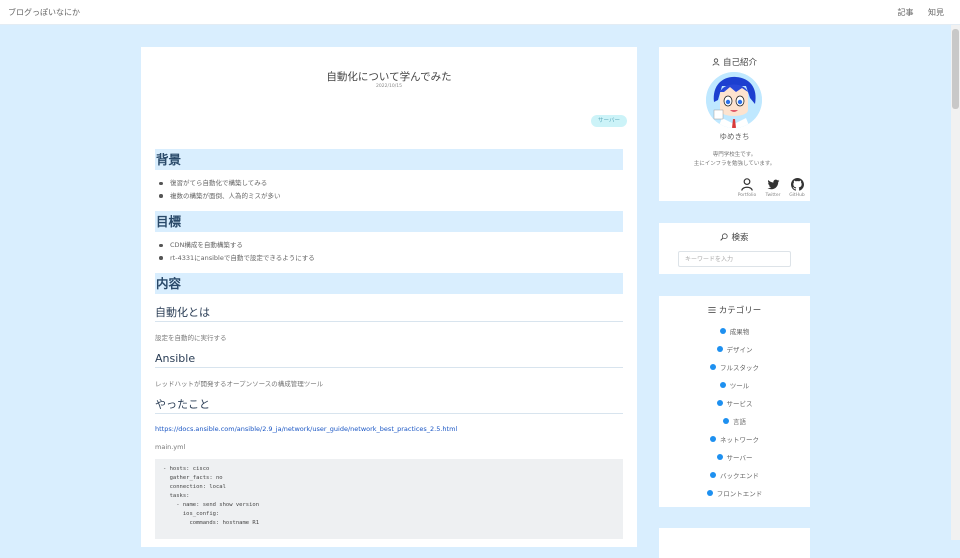 This screenshot has height=558, width=960. I want to click on background-list: 復習がてら自動化で構築してみる 複数の構築が面倒、人為的ミスが多い, so click(218, 189).